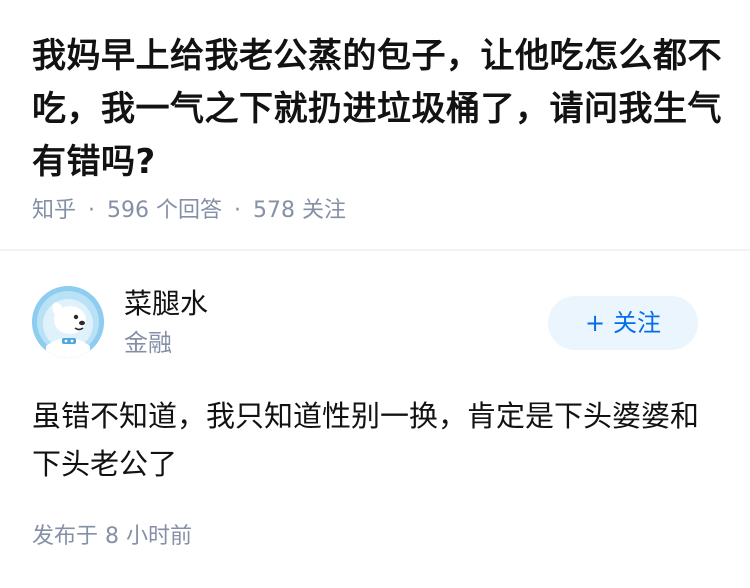  What do you see at coordinates (164, 210) in the screenshot?
I see `answers-count: 596 个回答` at bounding box center [164, 210].